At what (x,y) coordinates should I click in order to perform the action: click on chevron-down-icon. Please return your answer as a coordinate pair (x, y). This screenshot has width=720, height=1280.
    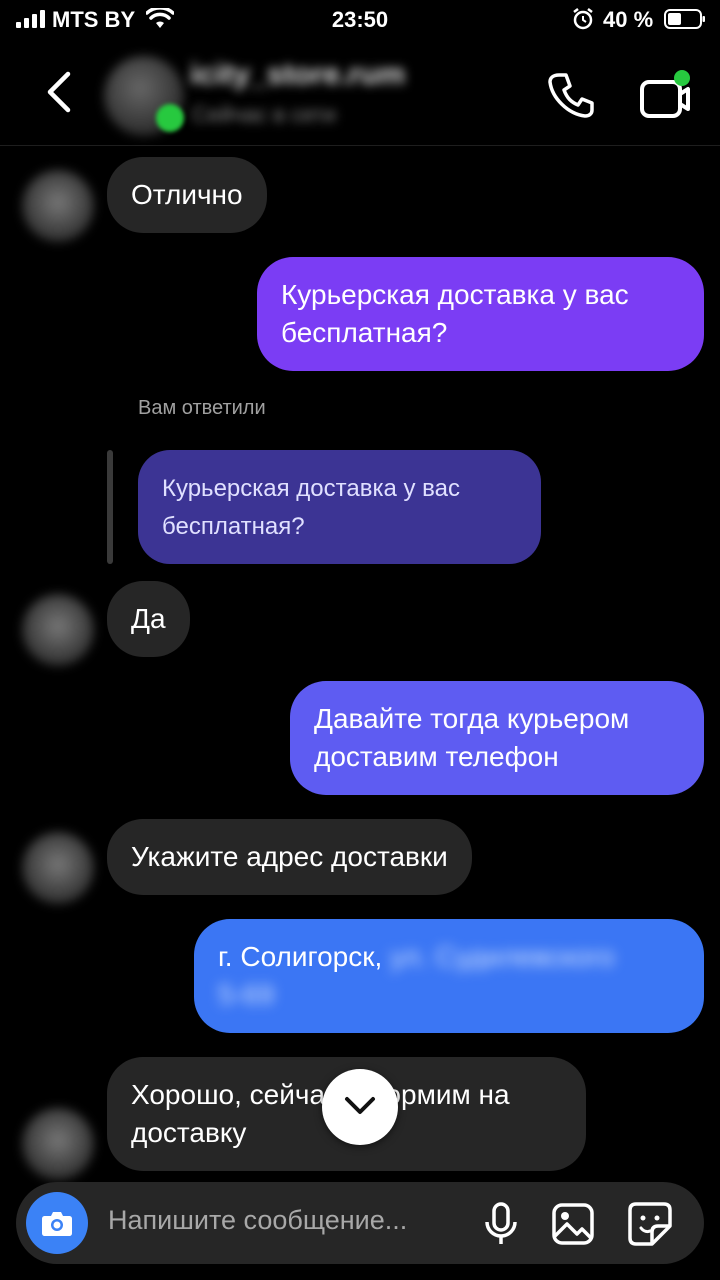
    Looking at the image, I should click on (360, 1105).